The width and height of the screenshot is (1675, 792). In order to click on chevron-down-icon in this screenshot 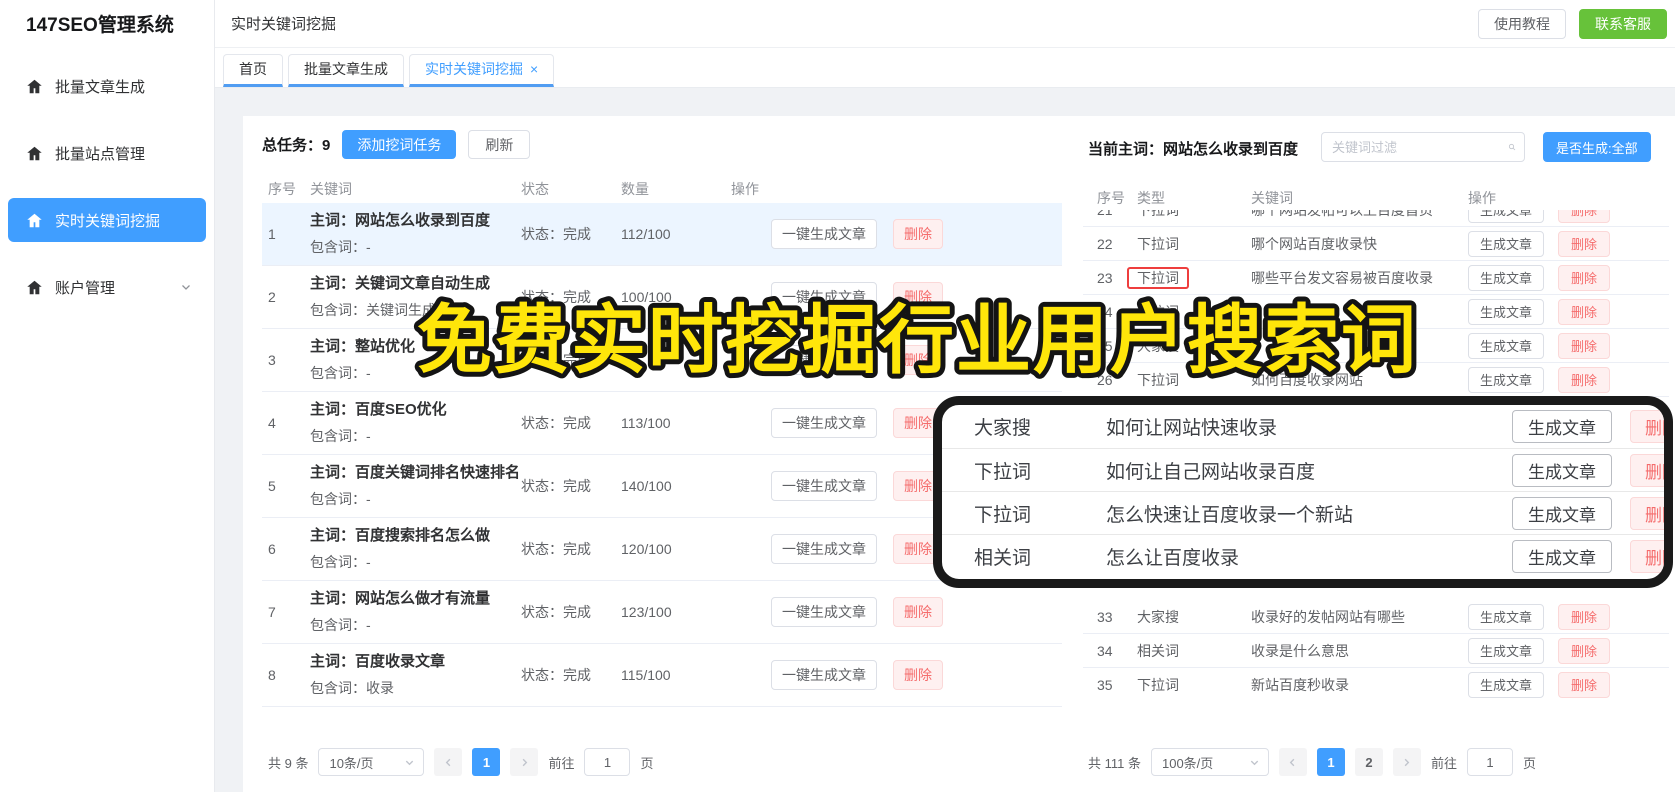, I will do `click(410, 762)`.